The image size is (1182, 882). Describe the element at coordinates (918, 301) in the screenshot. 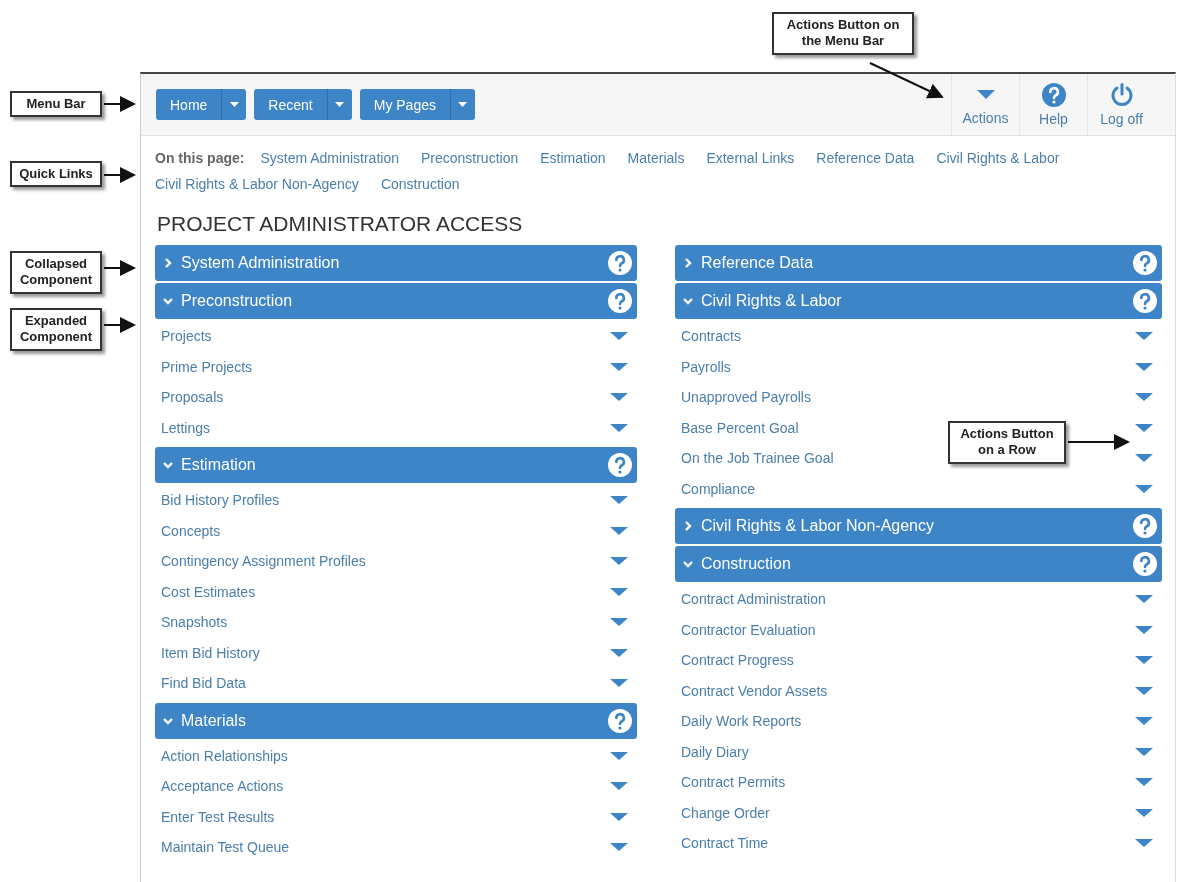

I see `component-header: Civil Rights & Labor` at that location.